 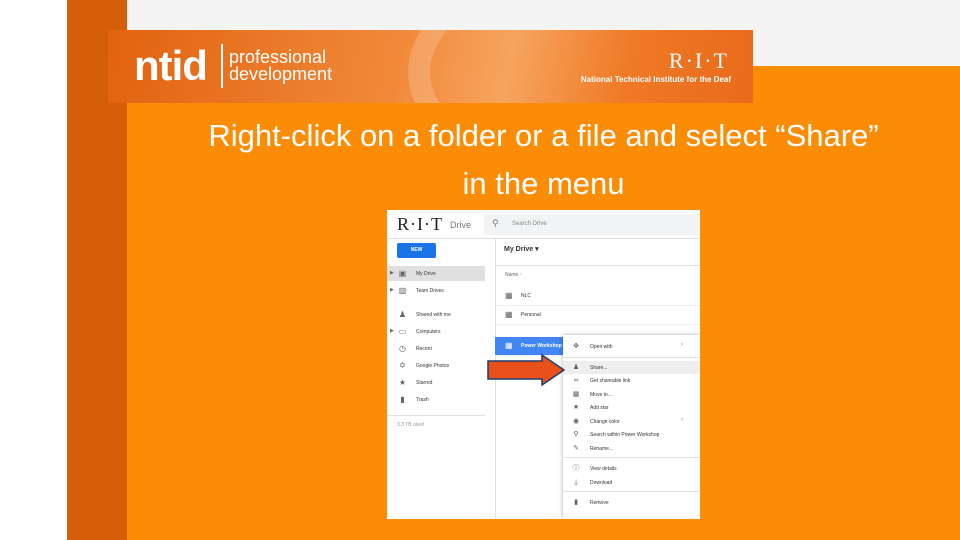 What do you see at coordinates (433, 366) in the screenshot?
I see `sidebar-label: Google Photos` at bounding box center [433, 366].